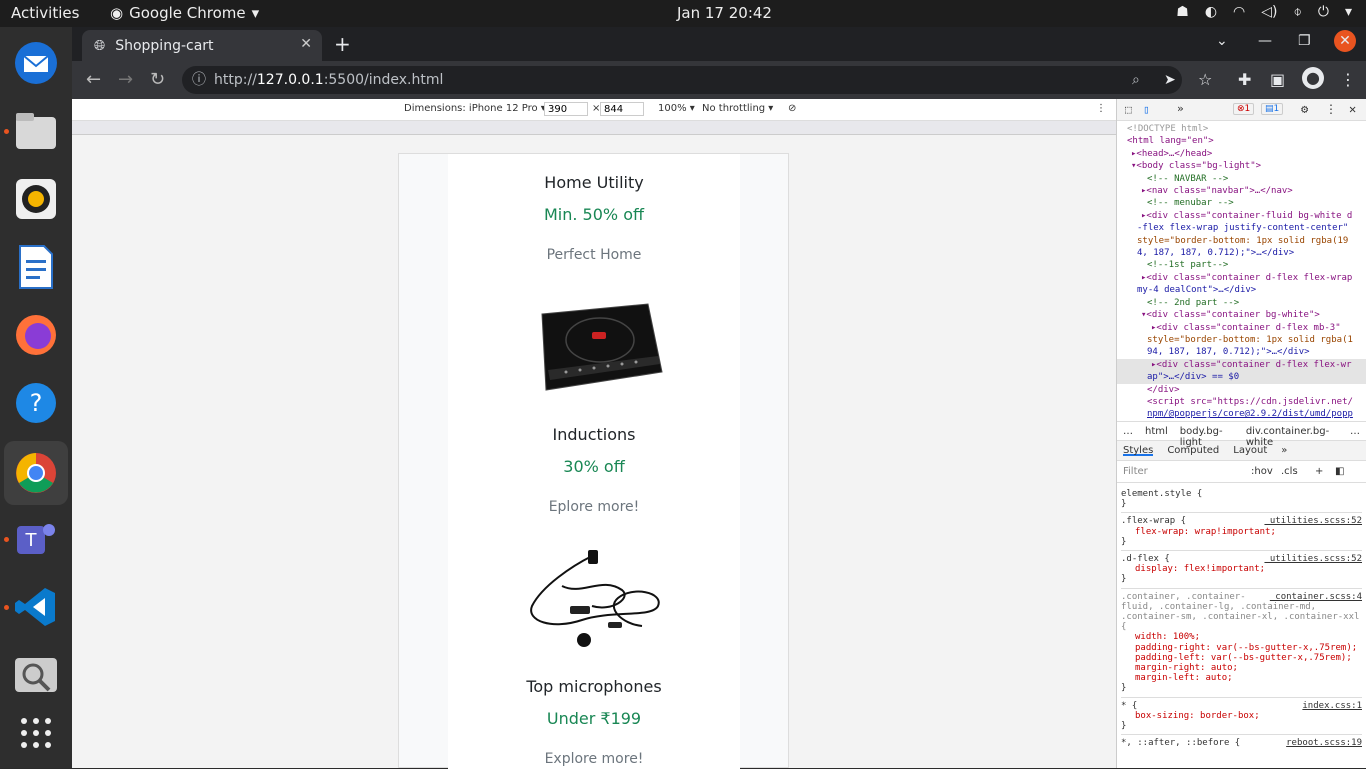  Describe the element at coordinates (1246, 253) in the screenshot. I see `dom-line: 4, 187, 187, 0.712);">…</div>` at that location.